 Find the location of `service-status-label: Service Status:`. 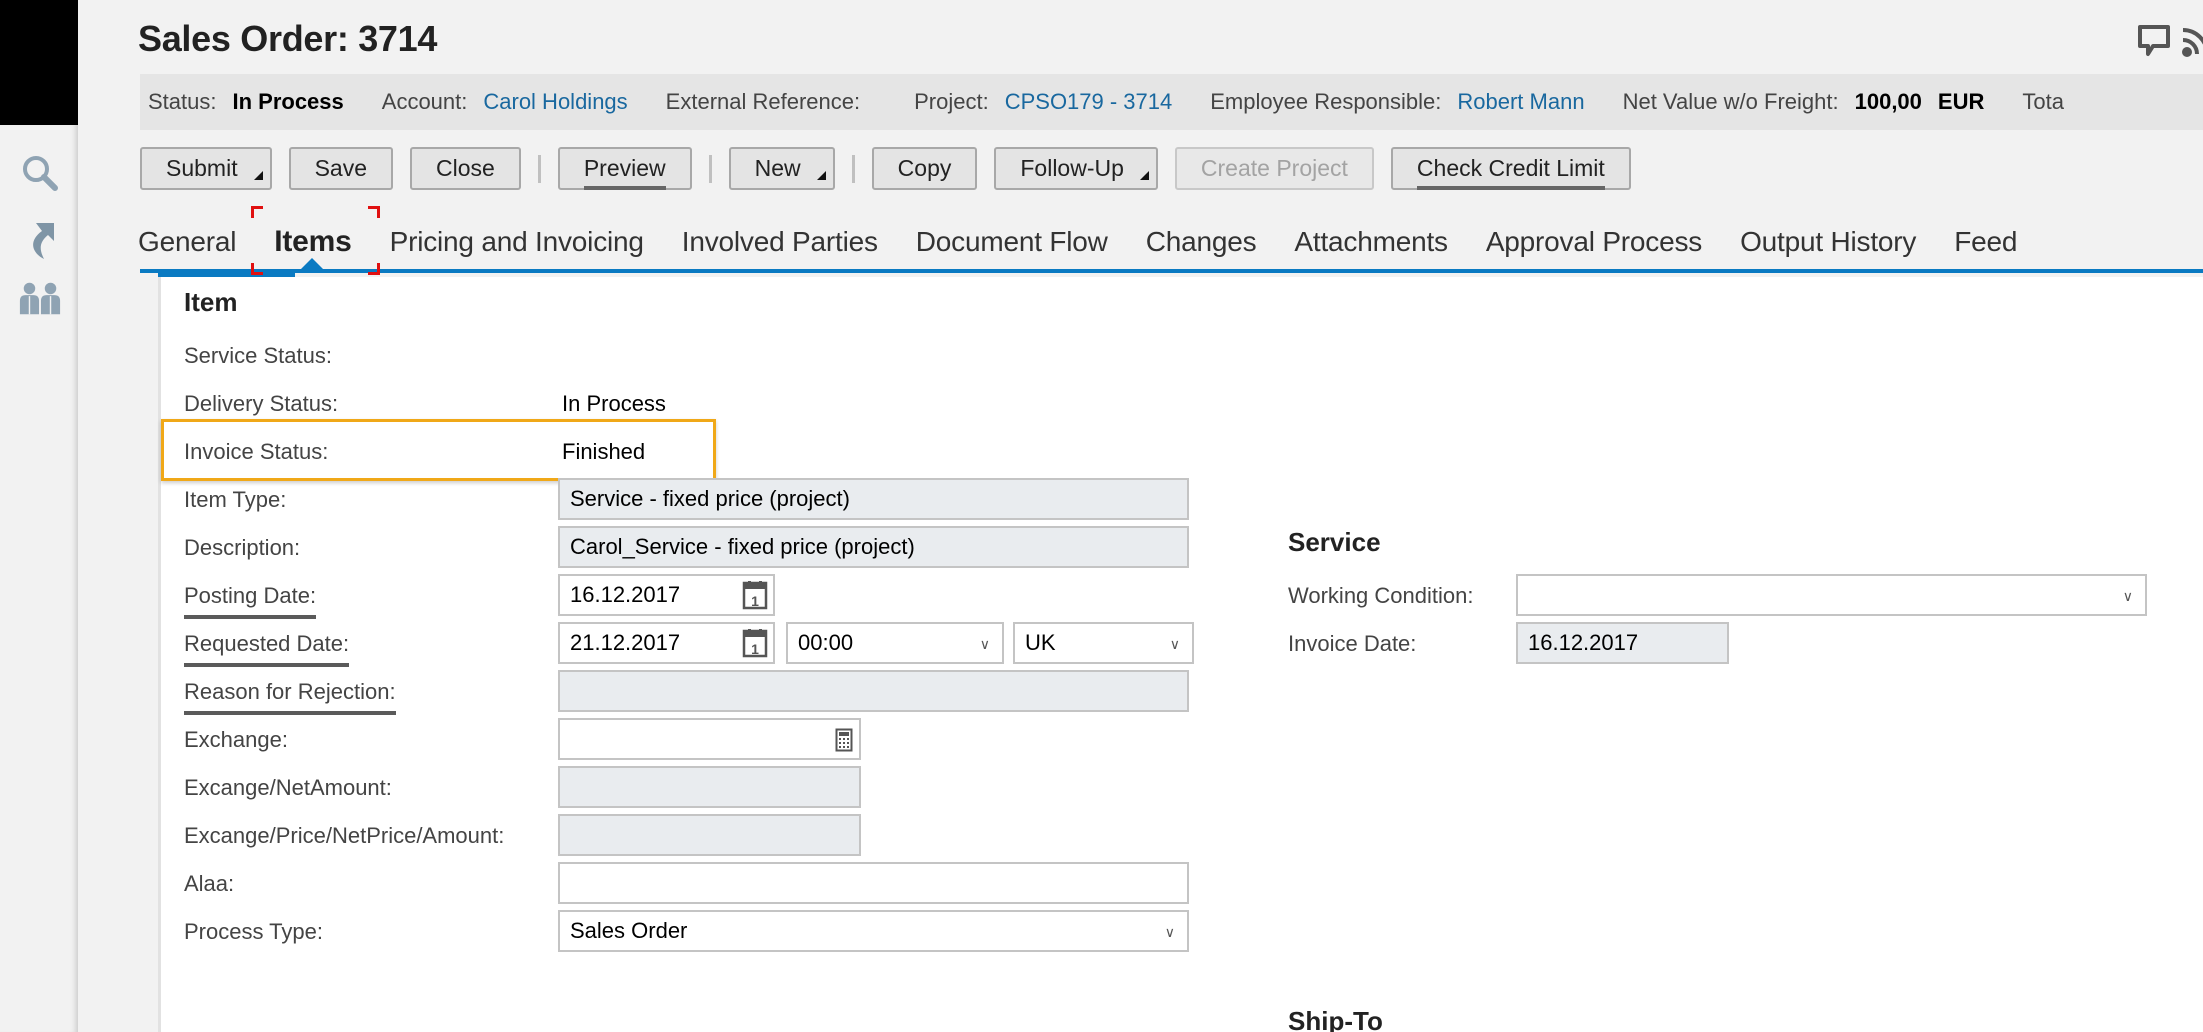

service-status-label: Service Status: is located at coordinates (258, 355).